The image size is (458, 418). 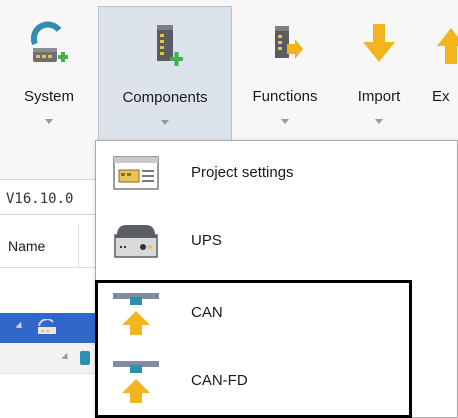 I want to click on import-button-label: Import, so click(x=379, y=96).